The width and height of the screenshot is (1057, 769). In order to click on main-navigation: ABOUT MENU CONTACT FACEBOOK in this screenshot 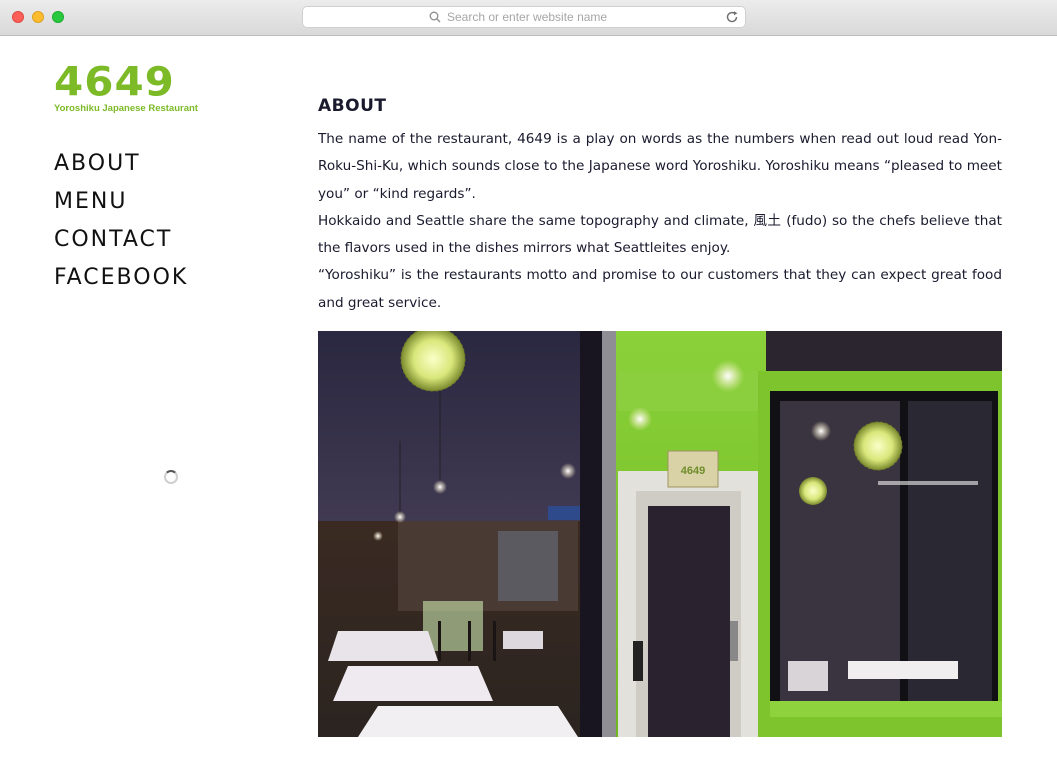, I will do `click(121, 226)`.